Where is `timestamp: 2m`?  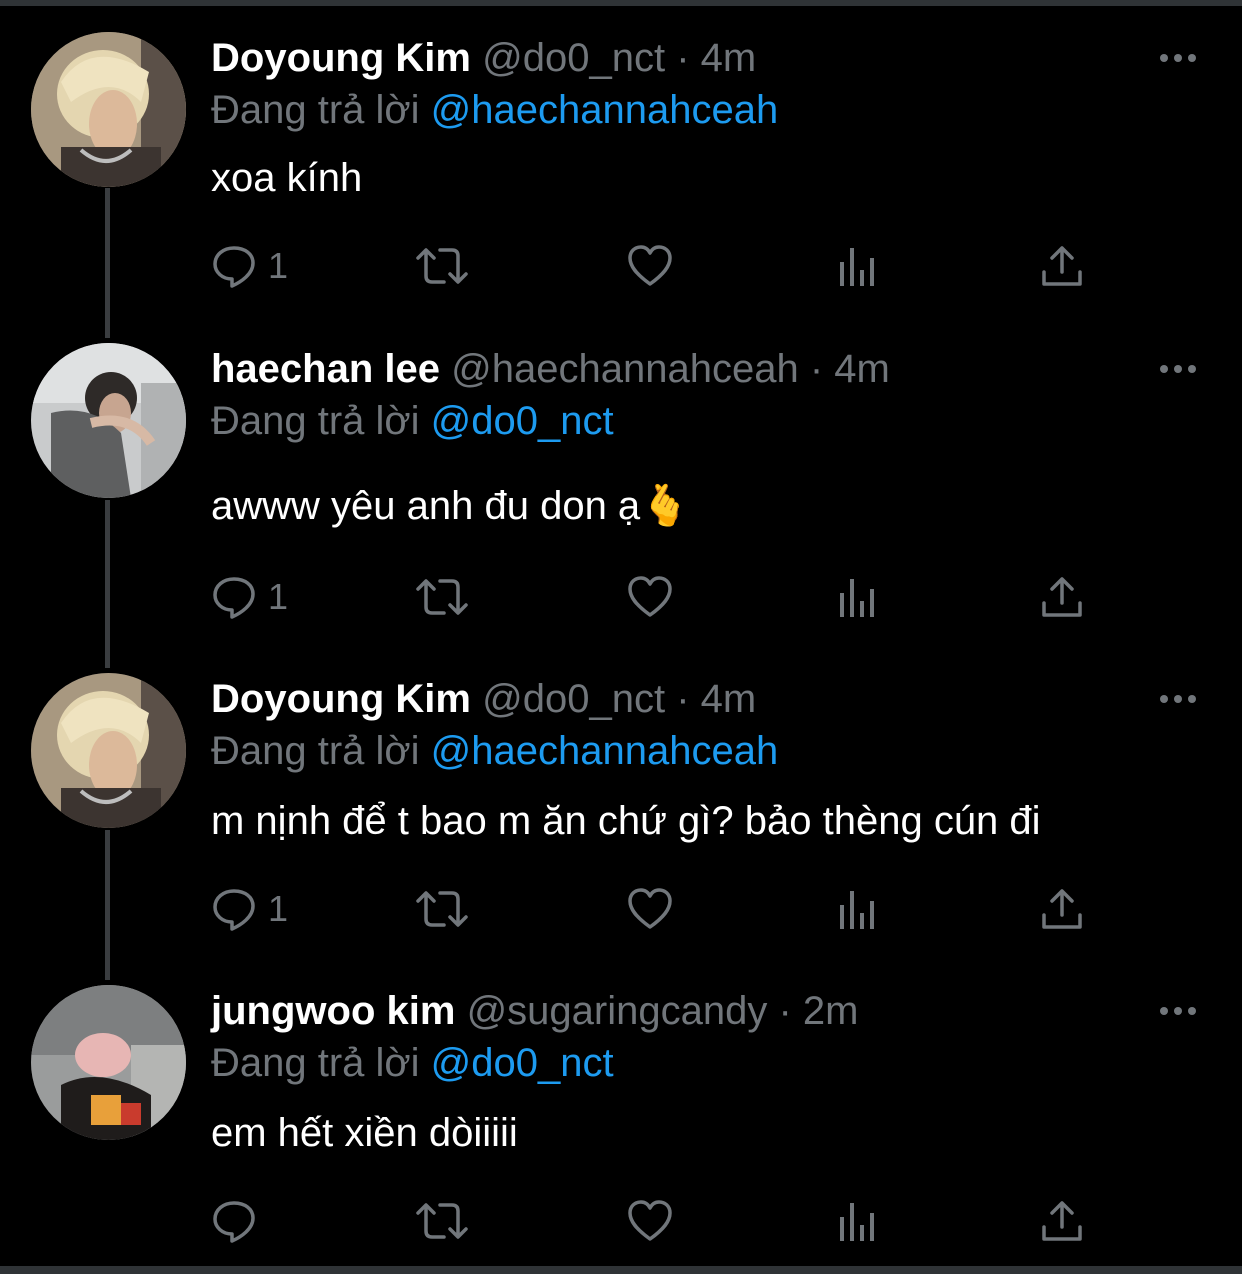 timestamp: 2m is located at coordinates (831, 1011).